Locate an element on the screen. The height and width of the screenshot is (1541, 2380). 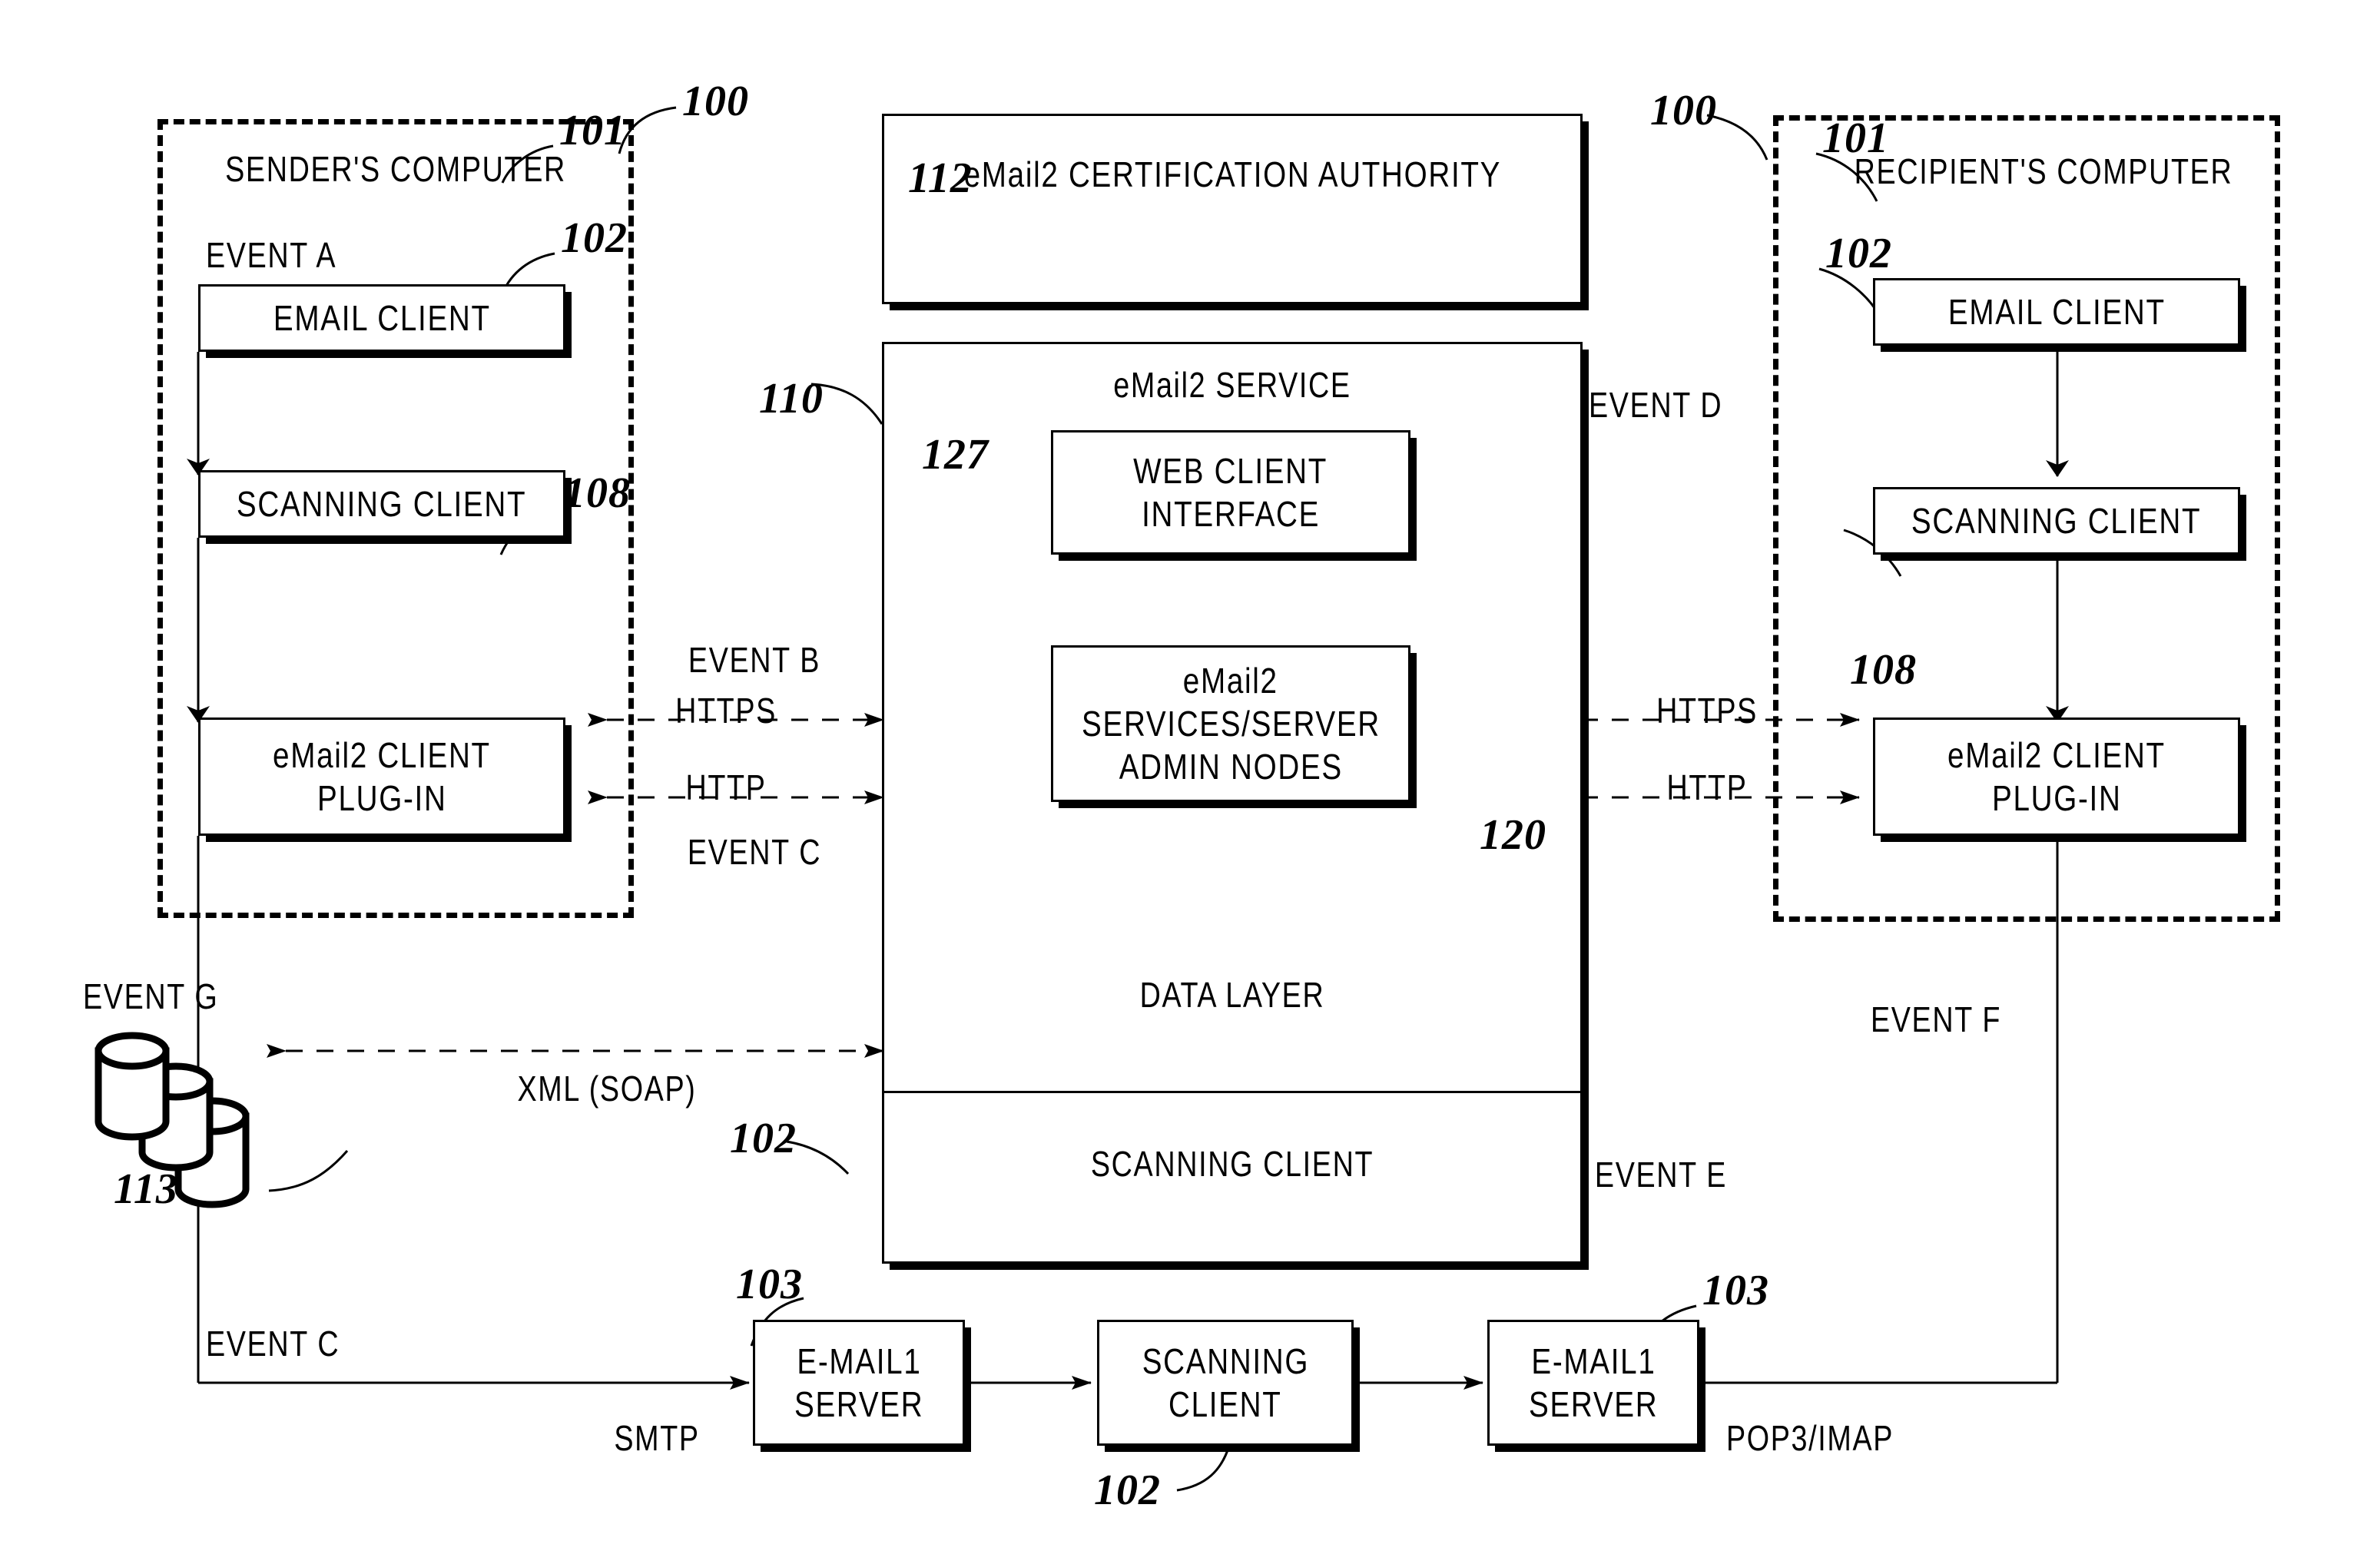
recipient-email2-plugin-box: eMail2 CLIENT PLUG-IN is located at coordinates (2056, 776).